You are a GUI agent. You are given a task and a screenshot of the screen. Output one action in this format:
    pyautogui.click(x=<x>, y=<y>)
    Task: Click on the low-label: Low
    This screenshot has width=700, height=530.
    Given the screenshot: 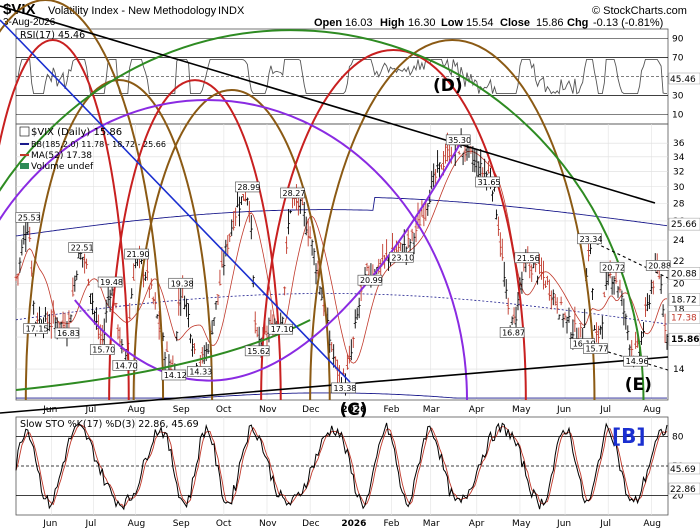 What is the action you would take?
    pyautogui.click(x=452, y=23)
    